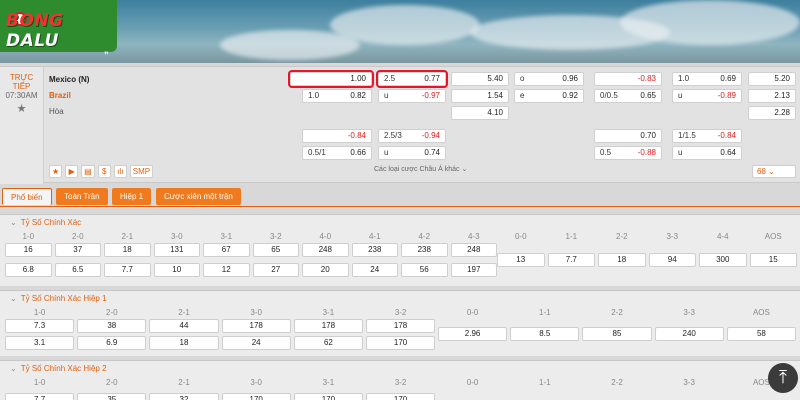 The image size is (800, 400). What do you see at coordinates (132, 196) in the screenshot?
I see `tab-first-half: Hiệp 1` at bounding box center [132, 196].